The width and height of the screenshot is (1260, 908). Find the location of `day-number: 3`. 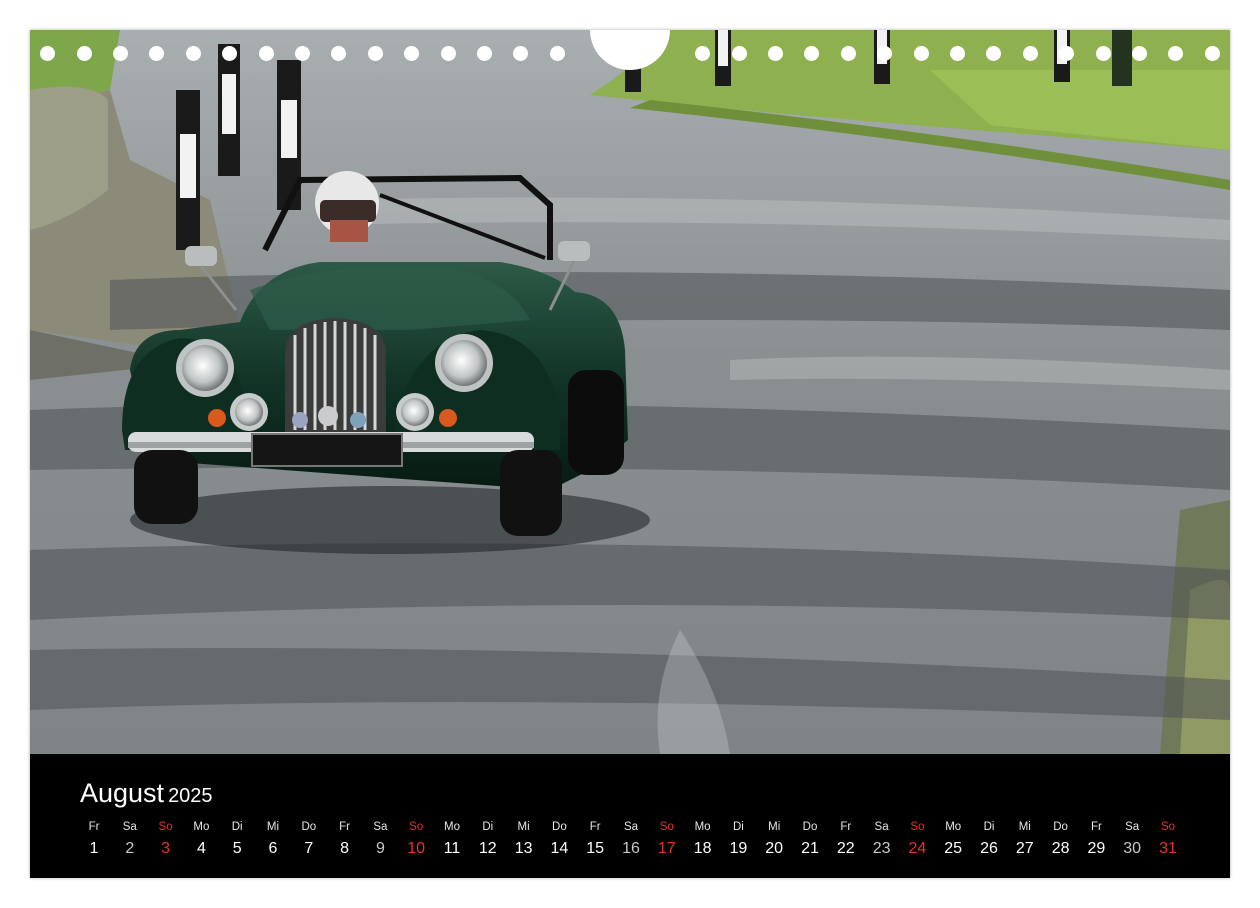

day-number: 3 is located at coordinates (166, 848).